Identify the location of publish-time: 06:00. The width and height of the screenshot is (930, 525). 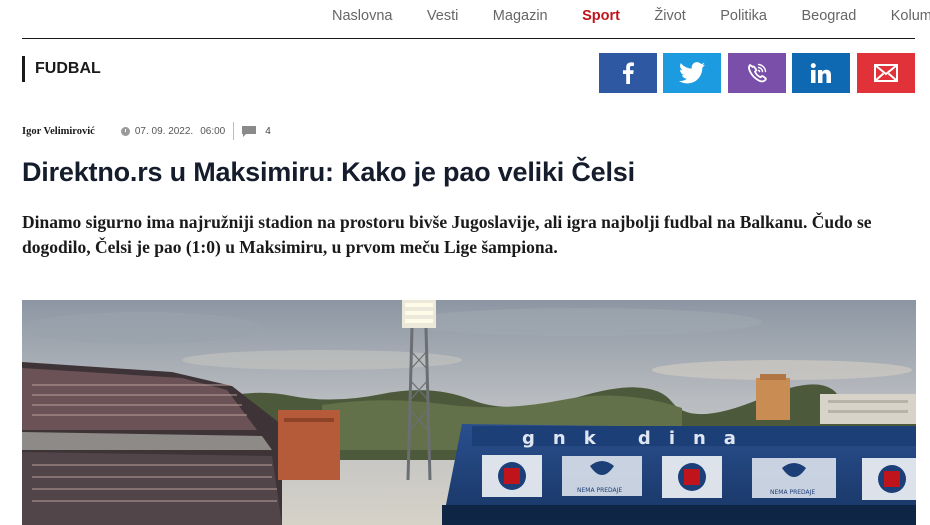
(213, 131).